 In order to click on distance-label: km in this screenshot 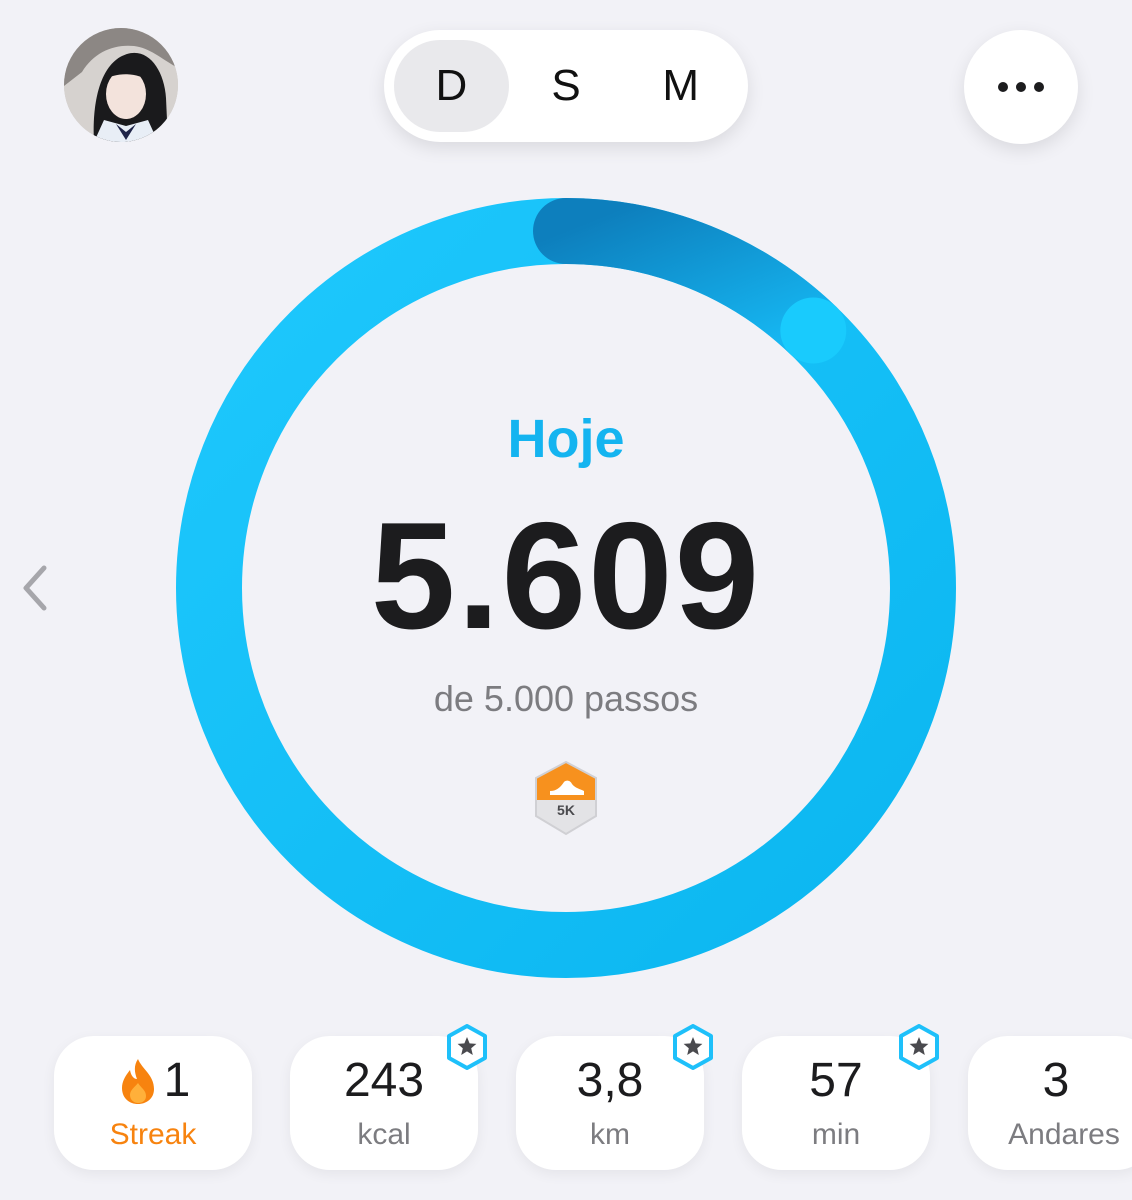, I will do `click(610, 1134)`.